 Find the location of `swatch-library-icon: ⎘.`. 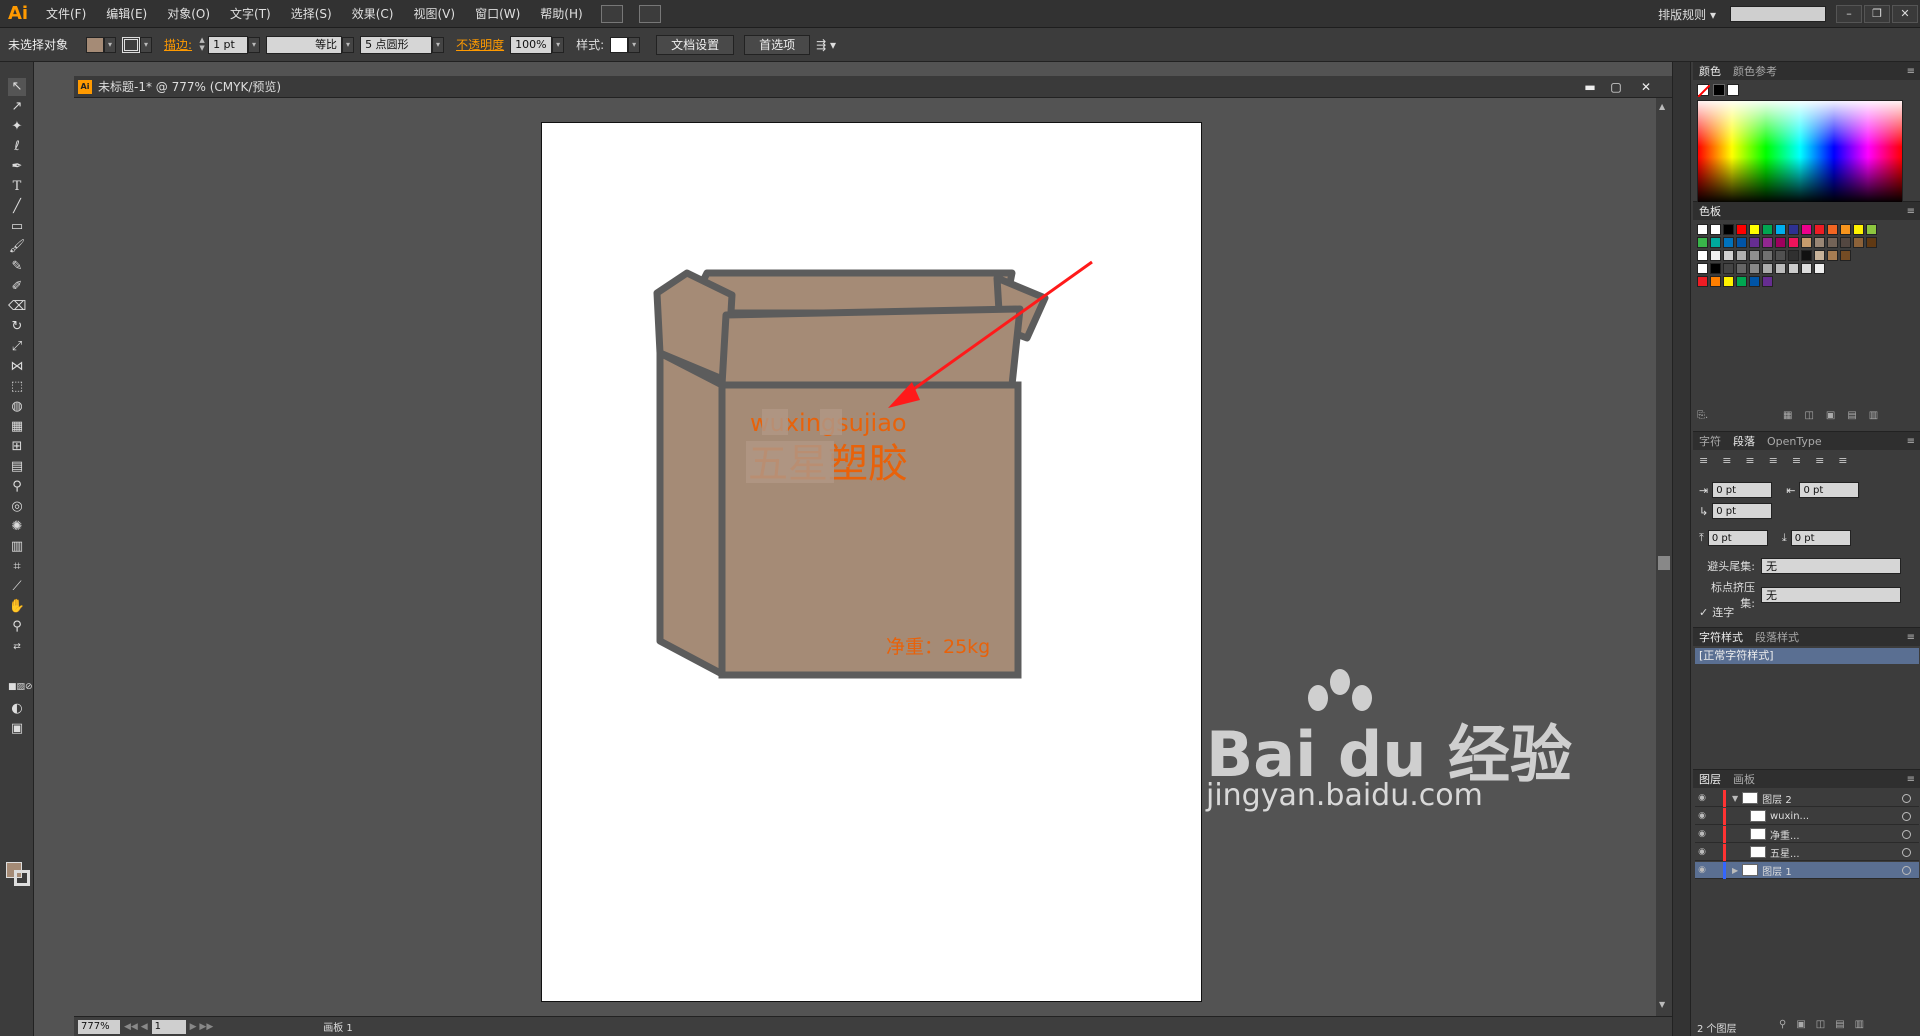

swatch-library-icon: ⎘. is located at coordinates (1702, 415).